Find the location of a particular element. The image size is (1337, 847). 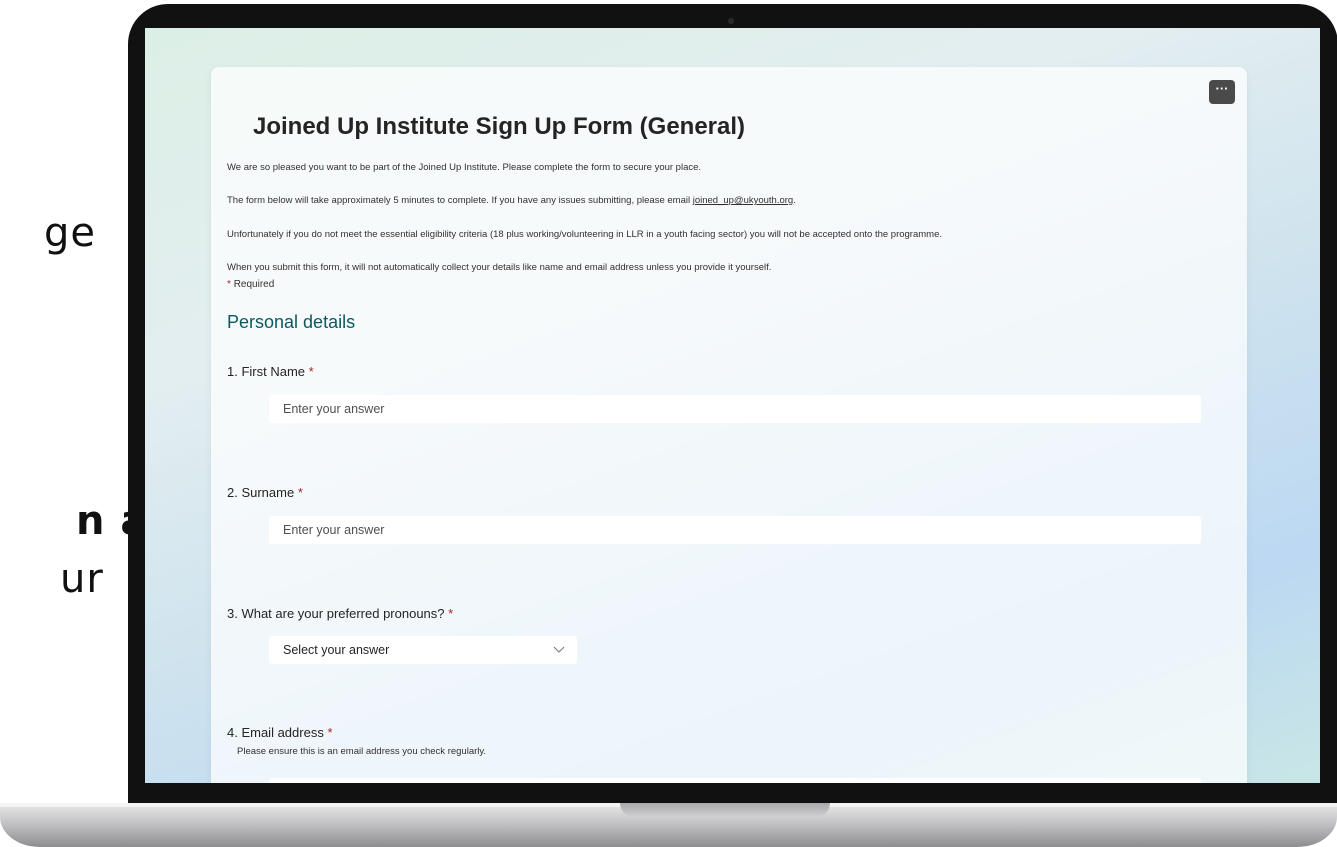

slide-text-fragment: ur is located at coordinates (82, 579).